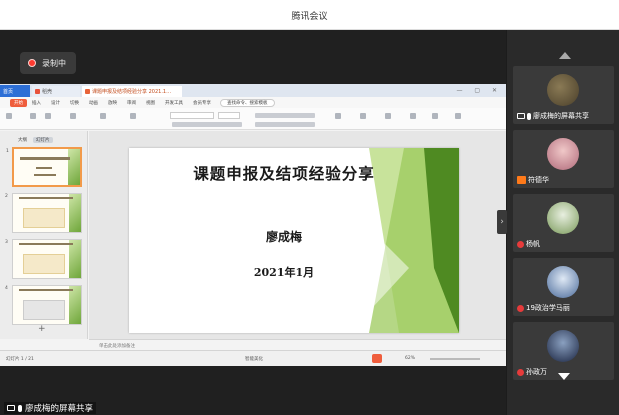 The height and width of the screenshot is (415, 619). Describe the element at coordinates (43, 213) in the screenshot. I see `slide-thumbnail-2: 2` at that location.